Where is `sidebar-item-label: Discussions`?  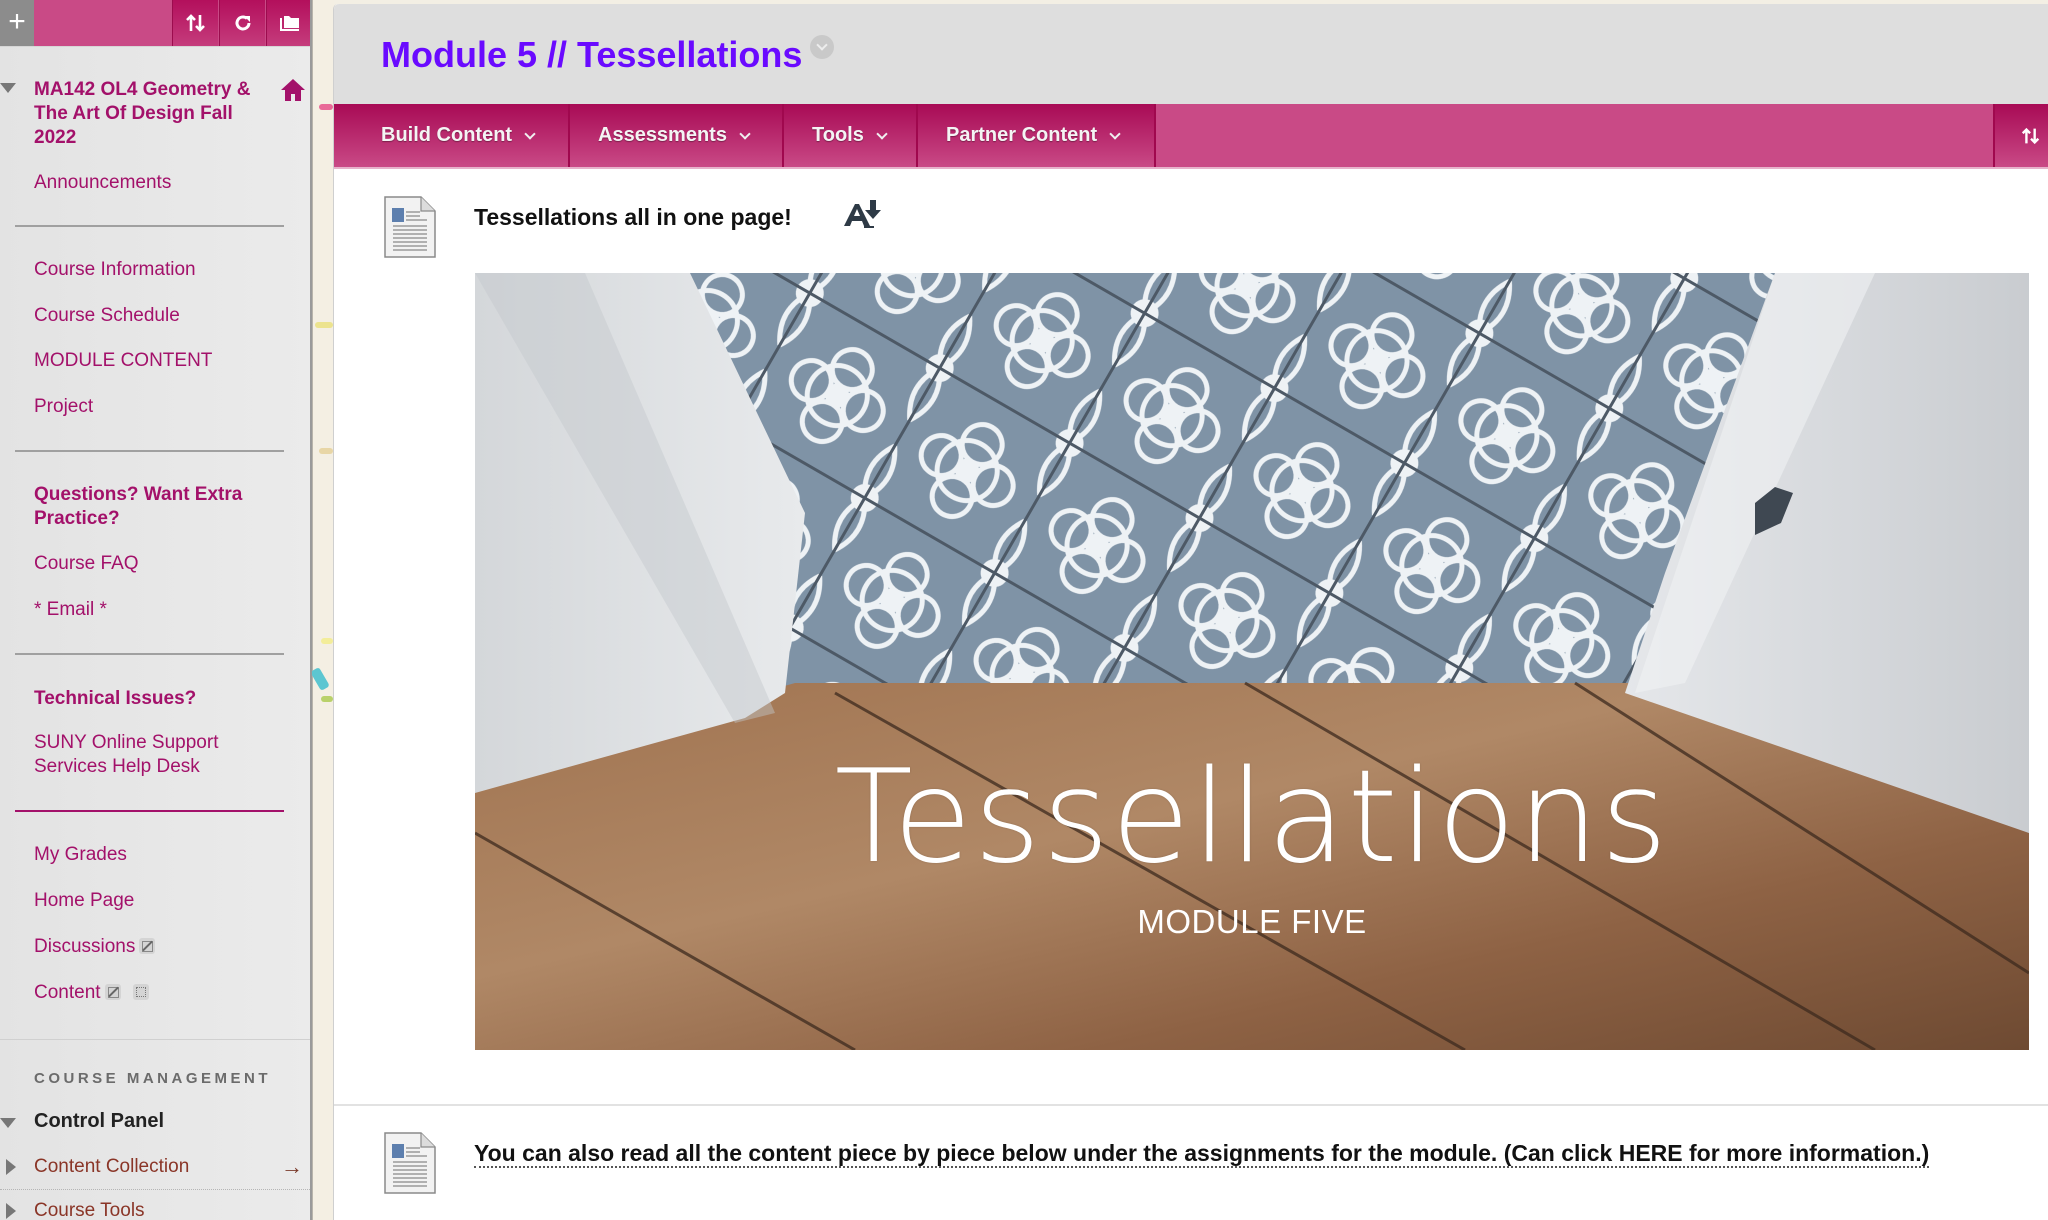 sidebar-item-label: Discussions is located at coordinates (85, 946).